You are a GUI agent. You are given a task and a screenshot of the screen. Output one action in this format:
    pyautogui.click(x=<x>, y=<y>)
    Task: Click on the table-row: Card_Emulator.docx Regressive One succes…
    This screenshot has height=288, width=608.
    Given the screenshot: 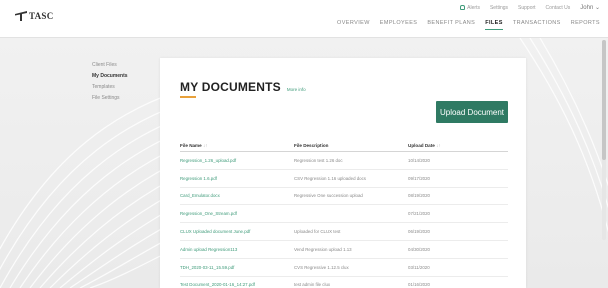 What is the action you would take?
    pyautogui.click(x=344, y=197)
    